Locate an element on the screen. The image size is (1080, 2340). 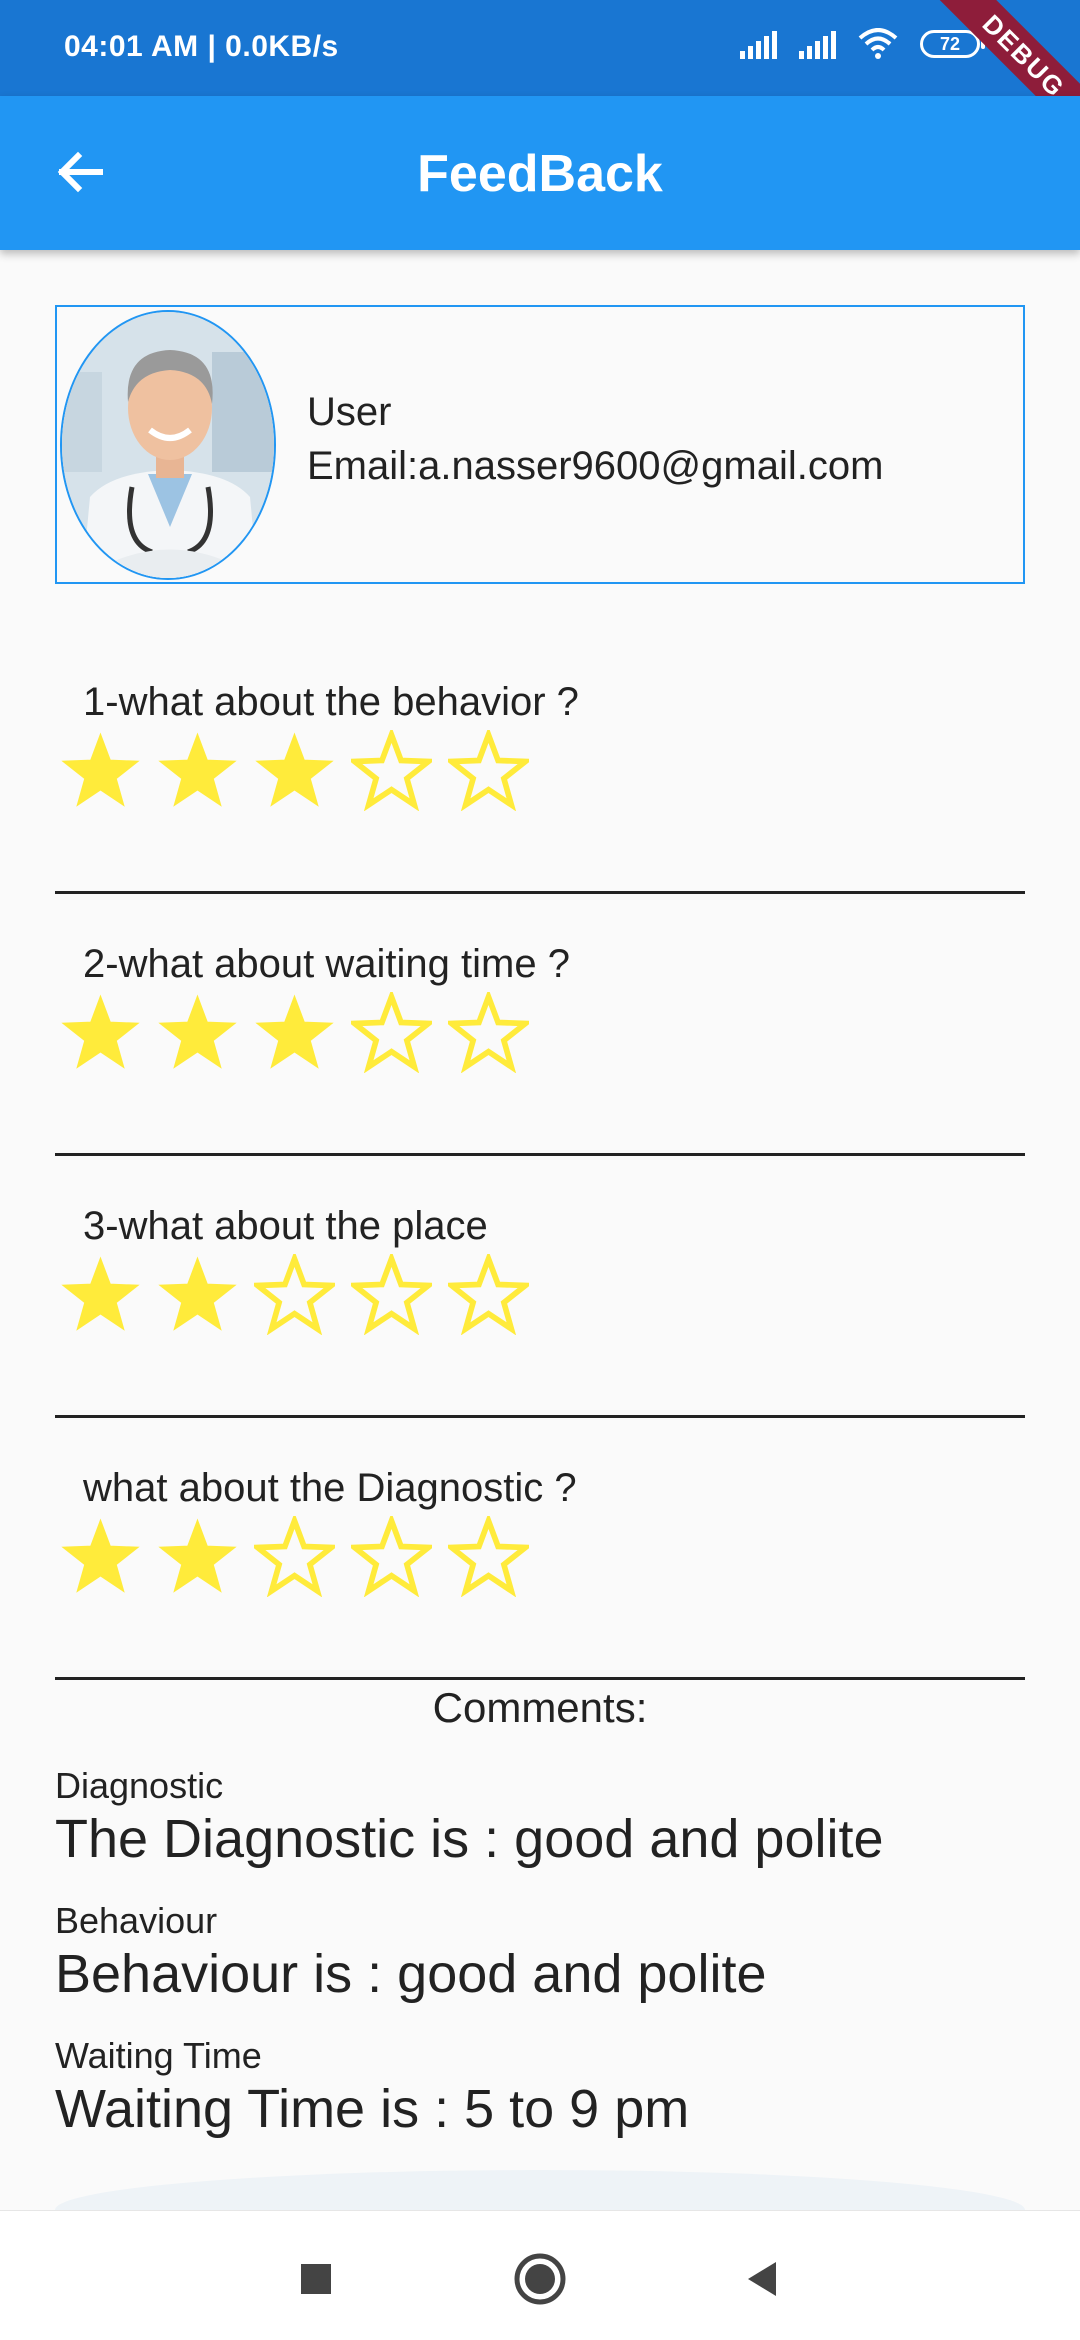
doctor-avatar is located at coordinates (168, 445).